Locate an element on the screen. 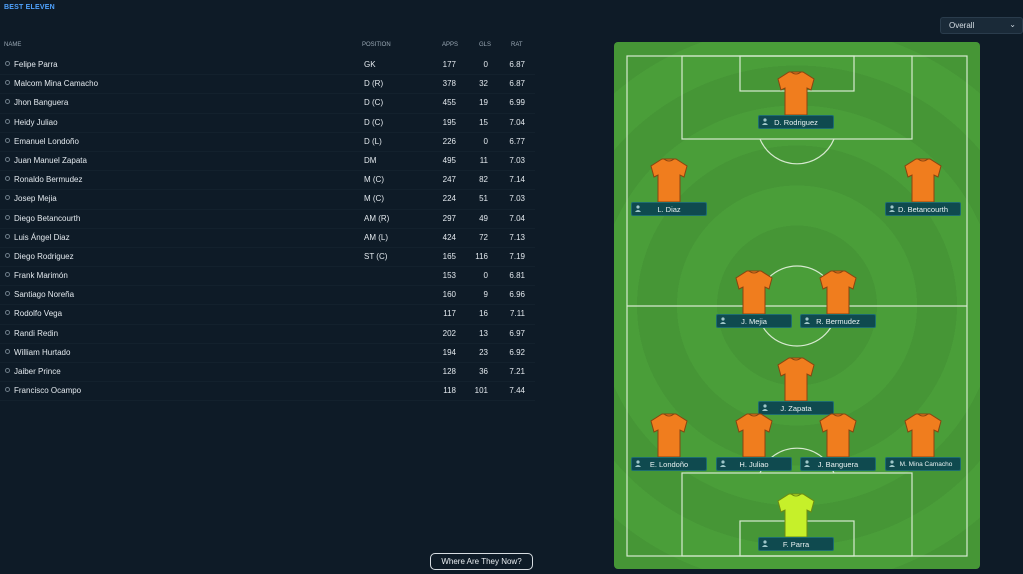 The image size is (1023, 574). player-apps: 194 is located at coordinates (449, 352).